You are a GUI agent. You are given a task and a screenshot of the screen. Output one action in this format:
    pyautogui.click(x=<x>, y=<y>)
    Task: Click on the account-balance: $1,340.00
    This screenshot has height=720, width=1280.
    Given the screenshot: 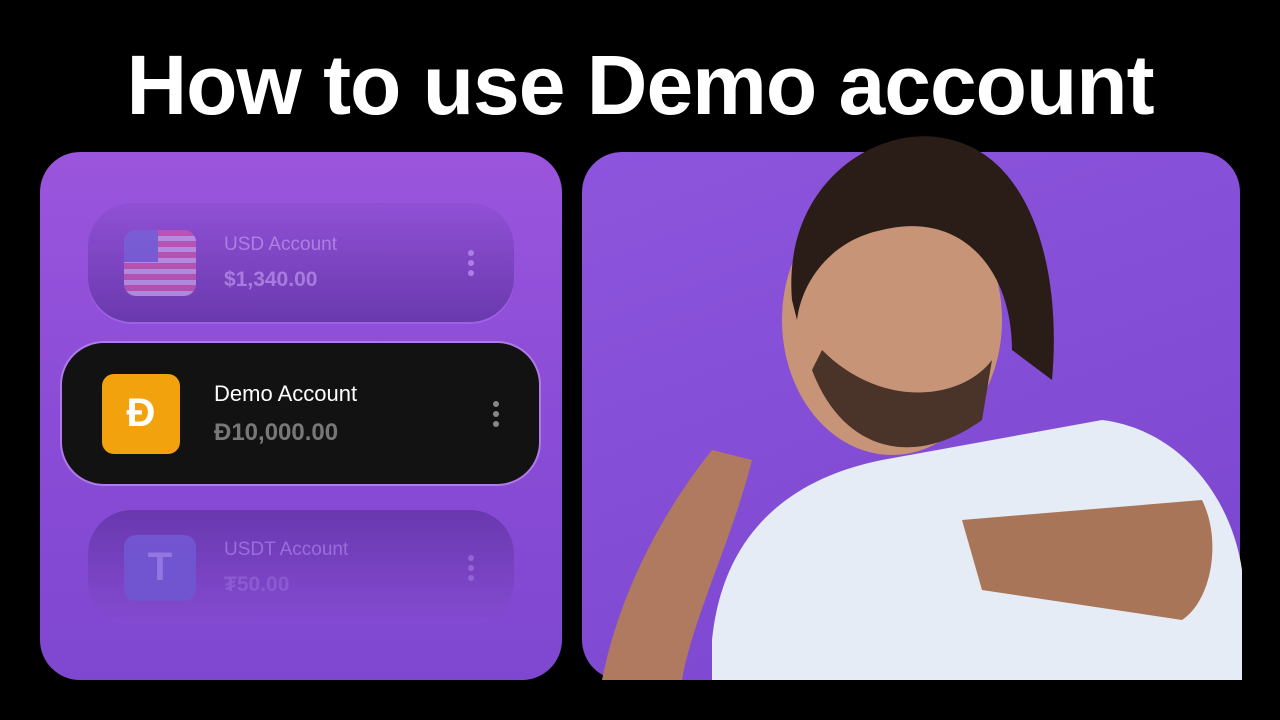 What is the action you would take?
    pyautogui.click(x=271, y=279)
    